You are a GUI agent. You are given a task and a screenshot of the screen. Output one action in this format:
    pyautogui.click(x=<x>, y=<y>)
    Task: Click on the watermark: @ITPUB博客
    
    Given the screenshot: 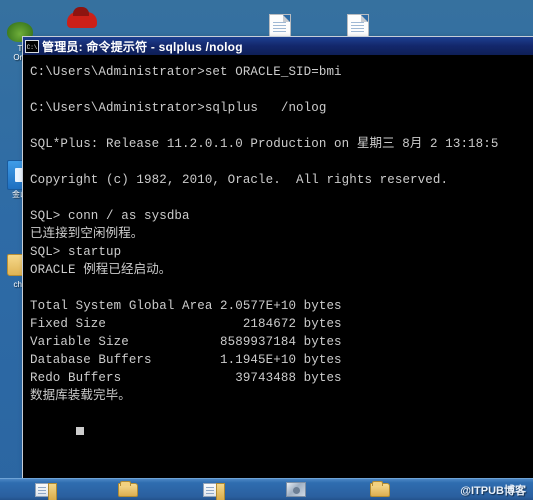 What is the action you would take?
    pyautogui.click(x=493, y=490)
    